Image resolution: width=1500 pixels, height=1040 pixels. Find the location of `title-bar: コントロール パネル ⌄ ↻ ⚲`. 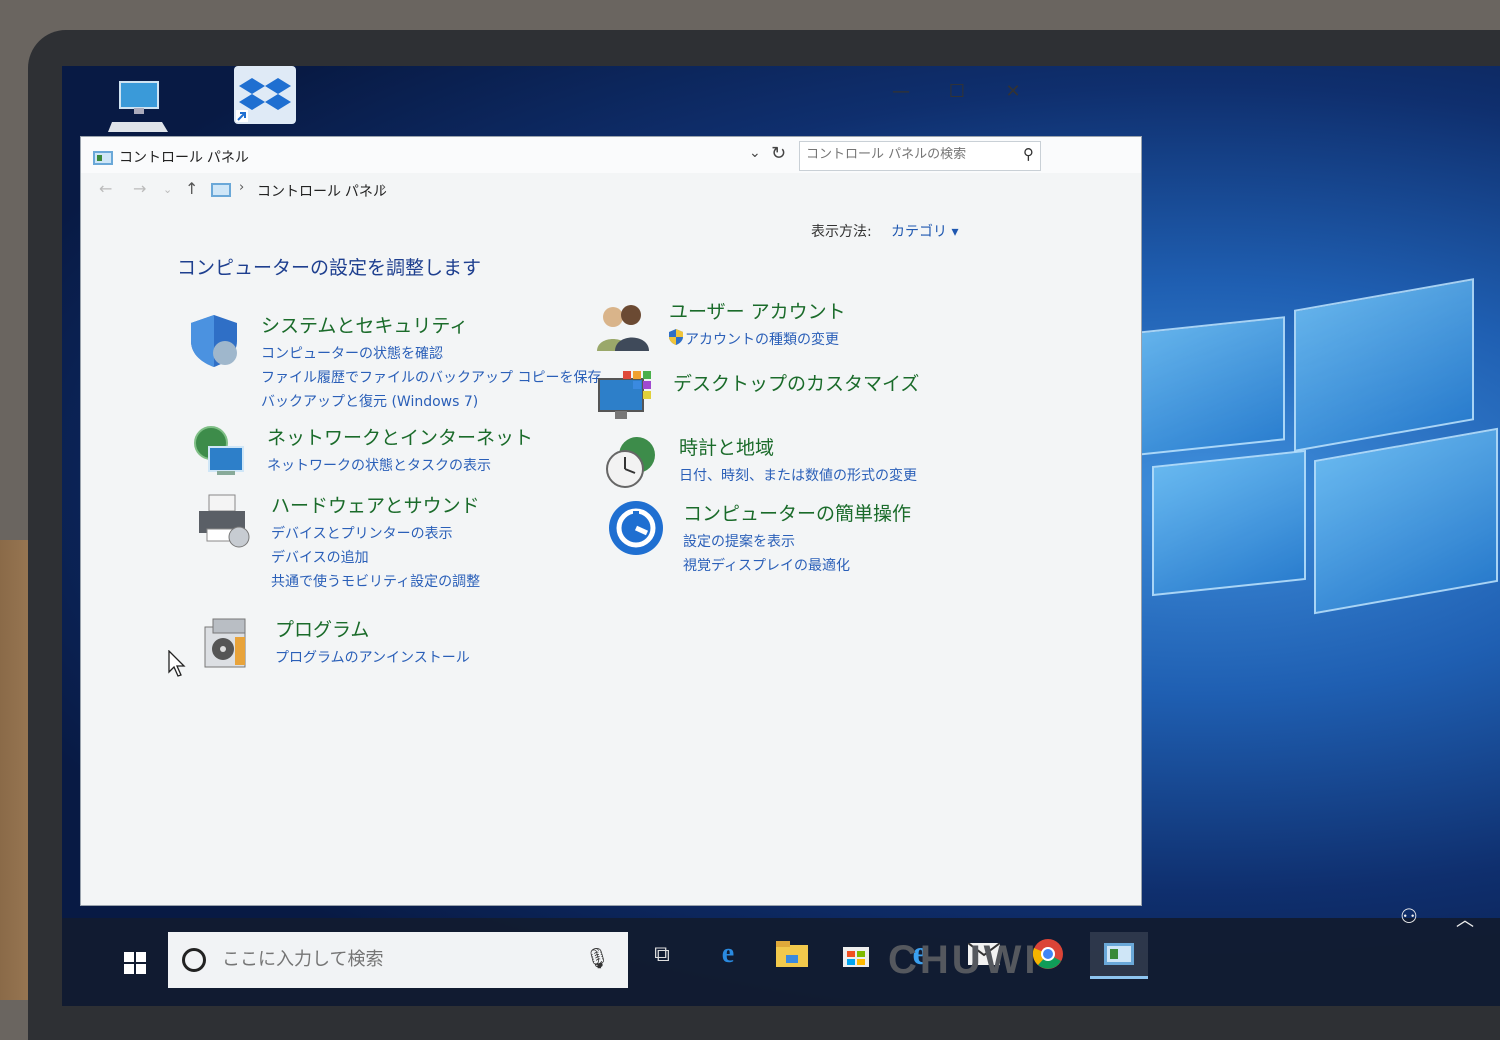

title-bar: コントロール パネル ⌄ ↻ ⚲ is located at coordinates (611, 155).